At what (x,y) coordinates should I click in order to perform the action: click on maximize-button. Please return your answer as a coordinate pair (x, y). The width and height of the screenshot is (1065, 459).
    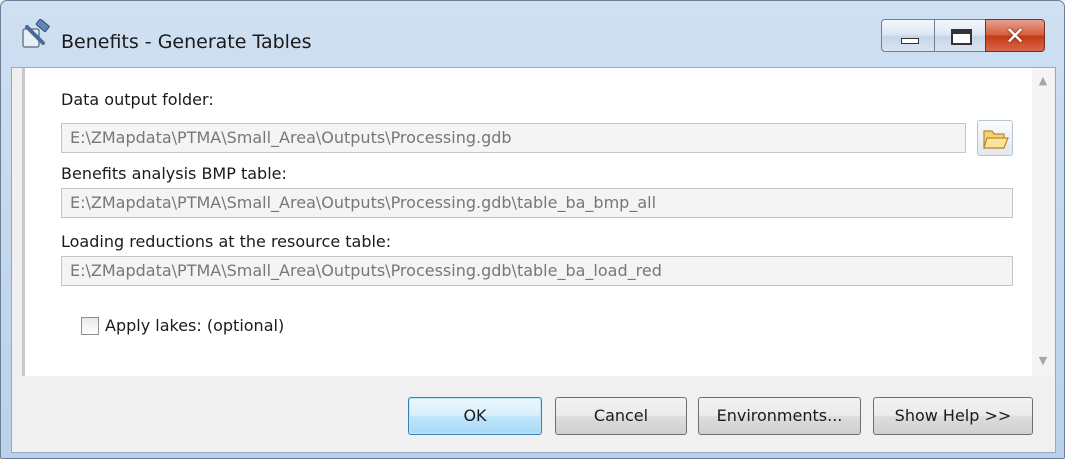
    Looking at the image, I should click on (960, 35).